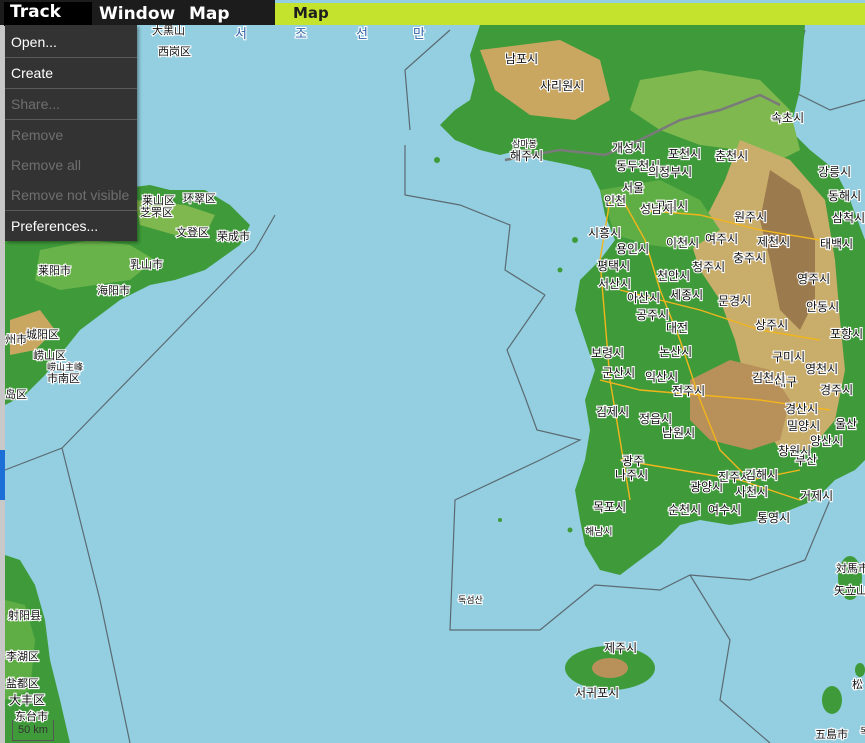 The image size is (865, 743). What do you see at coordinates (48, 14) in the screenshot?
I see `menu-track: Track` at bounding box center [48, 14].